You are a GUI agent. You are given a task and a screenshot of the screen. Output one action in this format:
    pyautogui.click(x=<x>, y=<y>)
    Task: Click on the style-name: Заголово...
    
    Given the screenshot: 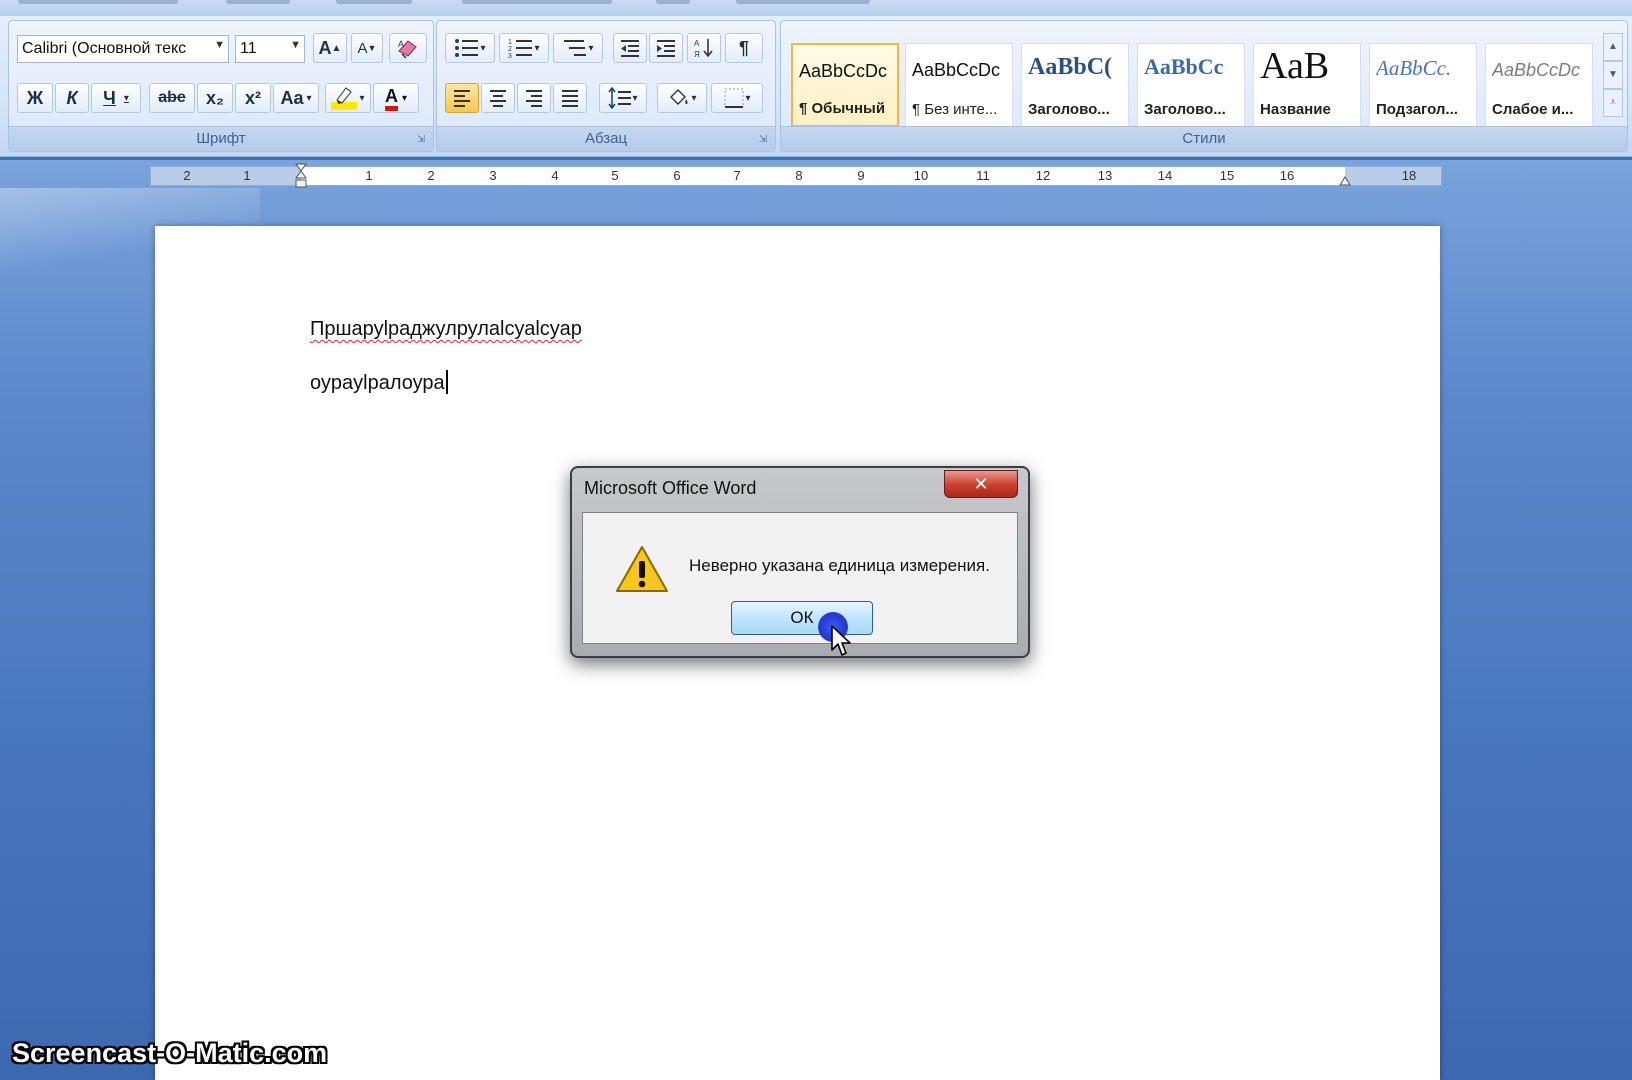 What is the action you would take?
    pyautogui.click(x=1069, y=109)
    